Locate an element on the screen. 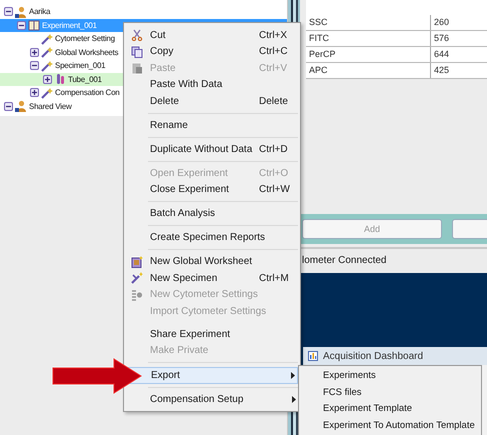  shortcut-label: Ctrl+X is located at coordinates (273, 35).